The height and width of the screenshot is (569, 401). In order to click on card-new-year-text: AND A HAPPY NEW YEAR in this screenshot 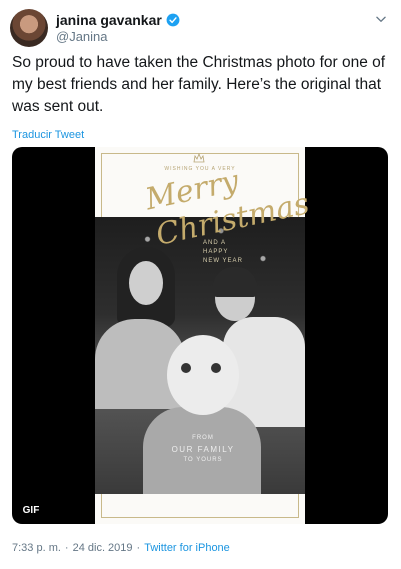, I will do `click(223, 252)`.